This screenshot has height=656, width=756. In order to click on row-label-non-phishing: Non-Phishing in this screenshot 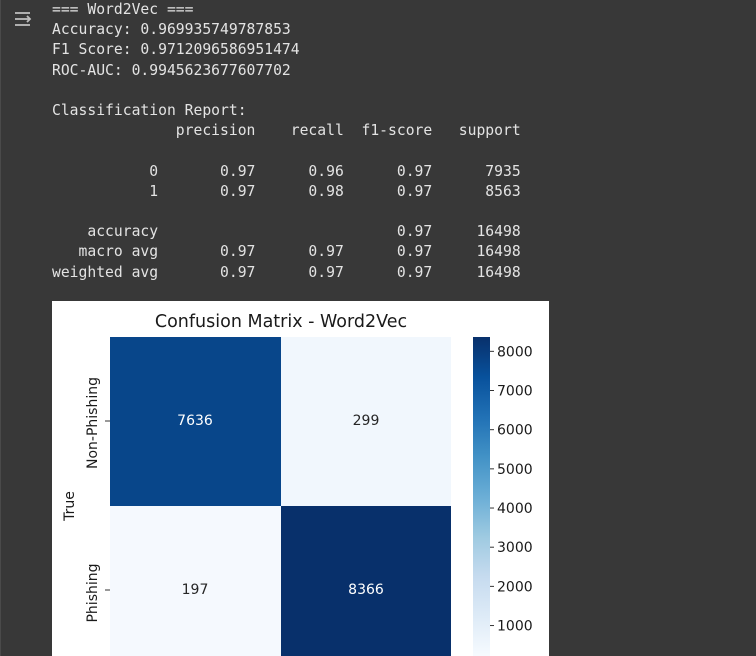, I will do `click(93, 423)`.